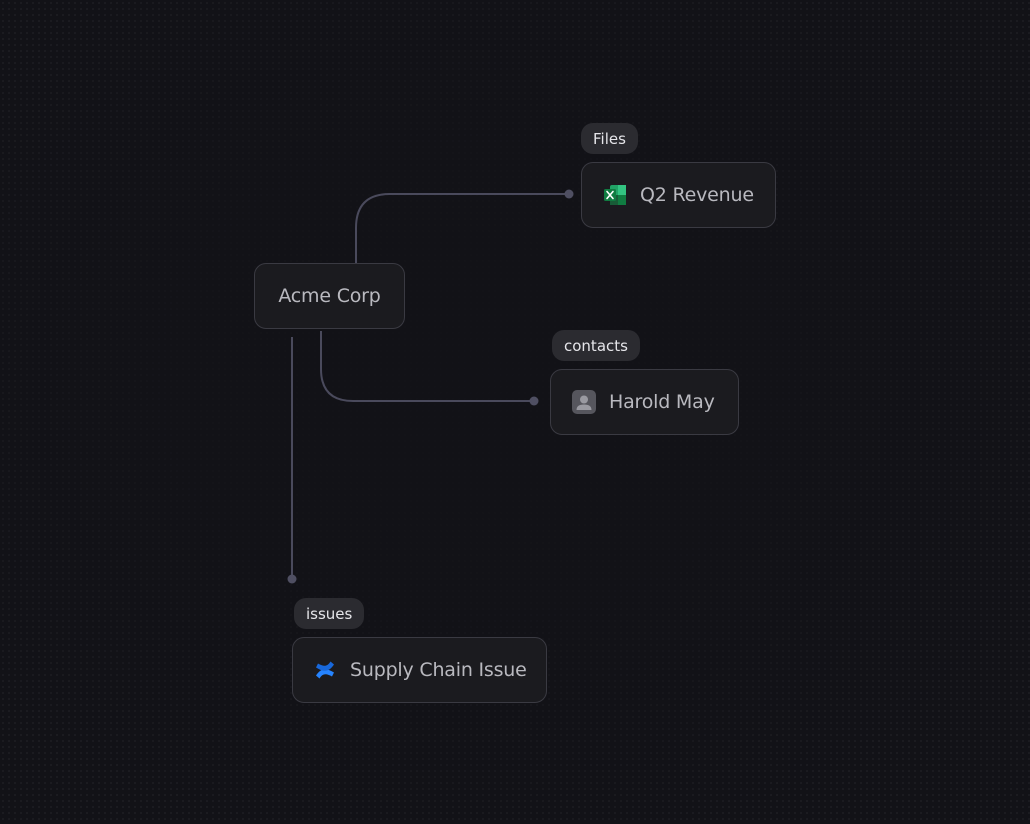  I want to click on tag-label: issues, so click(329, 613).